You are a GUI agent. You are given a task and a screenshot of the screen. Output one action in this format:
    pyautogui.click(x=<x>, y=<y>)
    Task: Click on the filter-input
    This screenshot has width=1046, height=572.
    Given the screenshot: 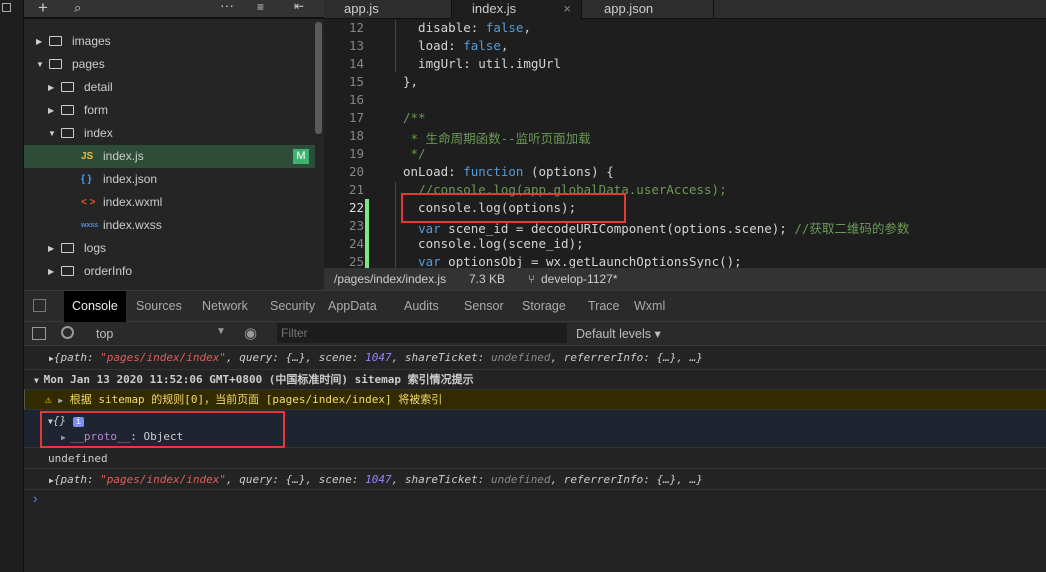 What is the action you would take?
    pyautogui.click(x=422, y=333)
    